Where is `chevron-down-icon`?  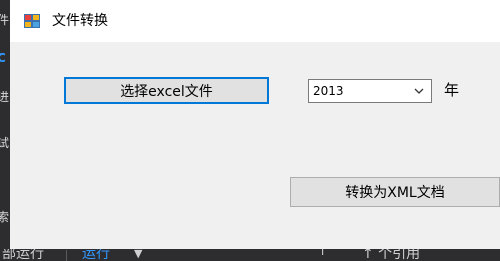
chevron-down-icon is located at coordinates (419, 91).